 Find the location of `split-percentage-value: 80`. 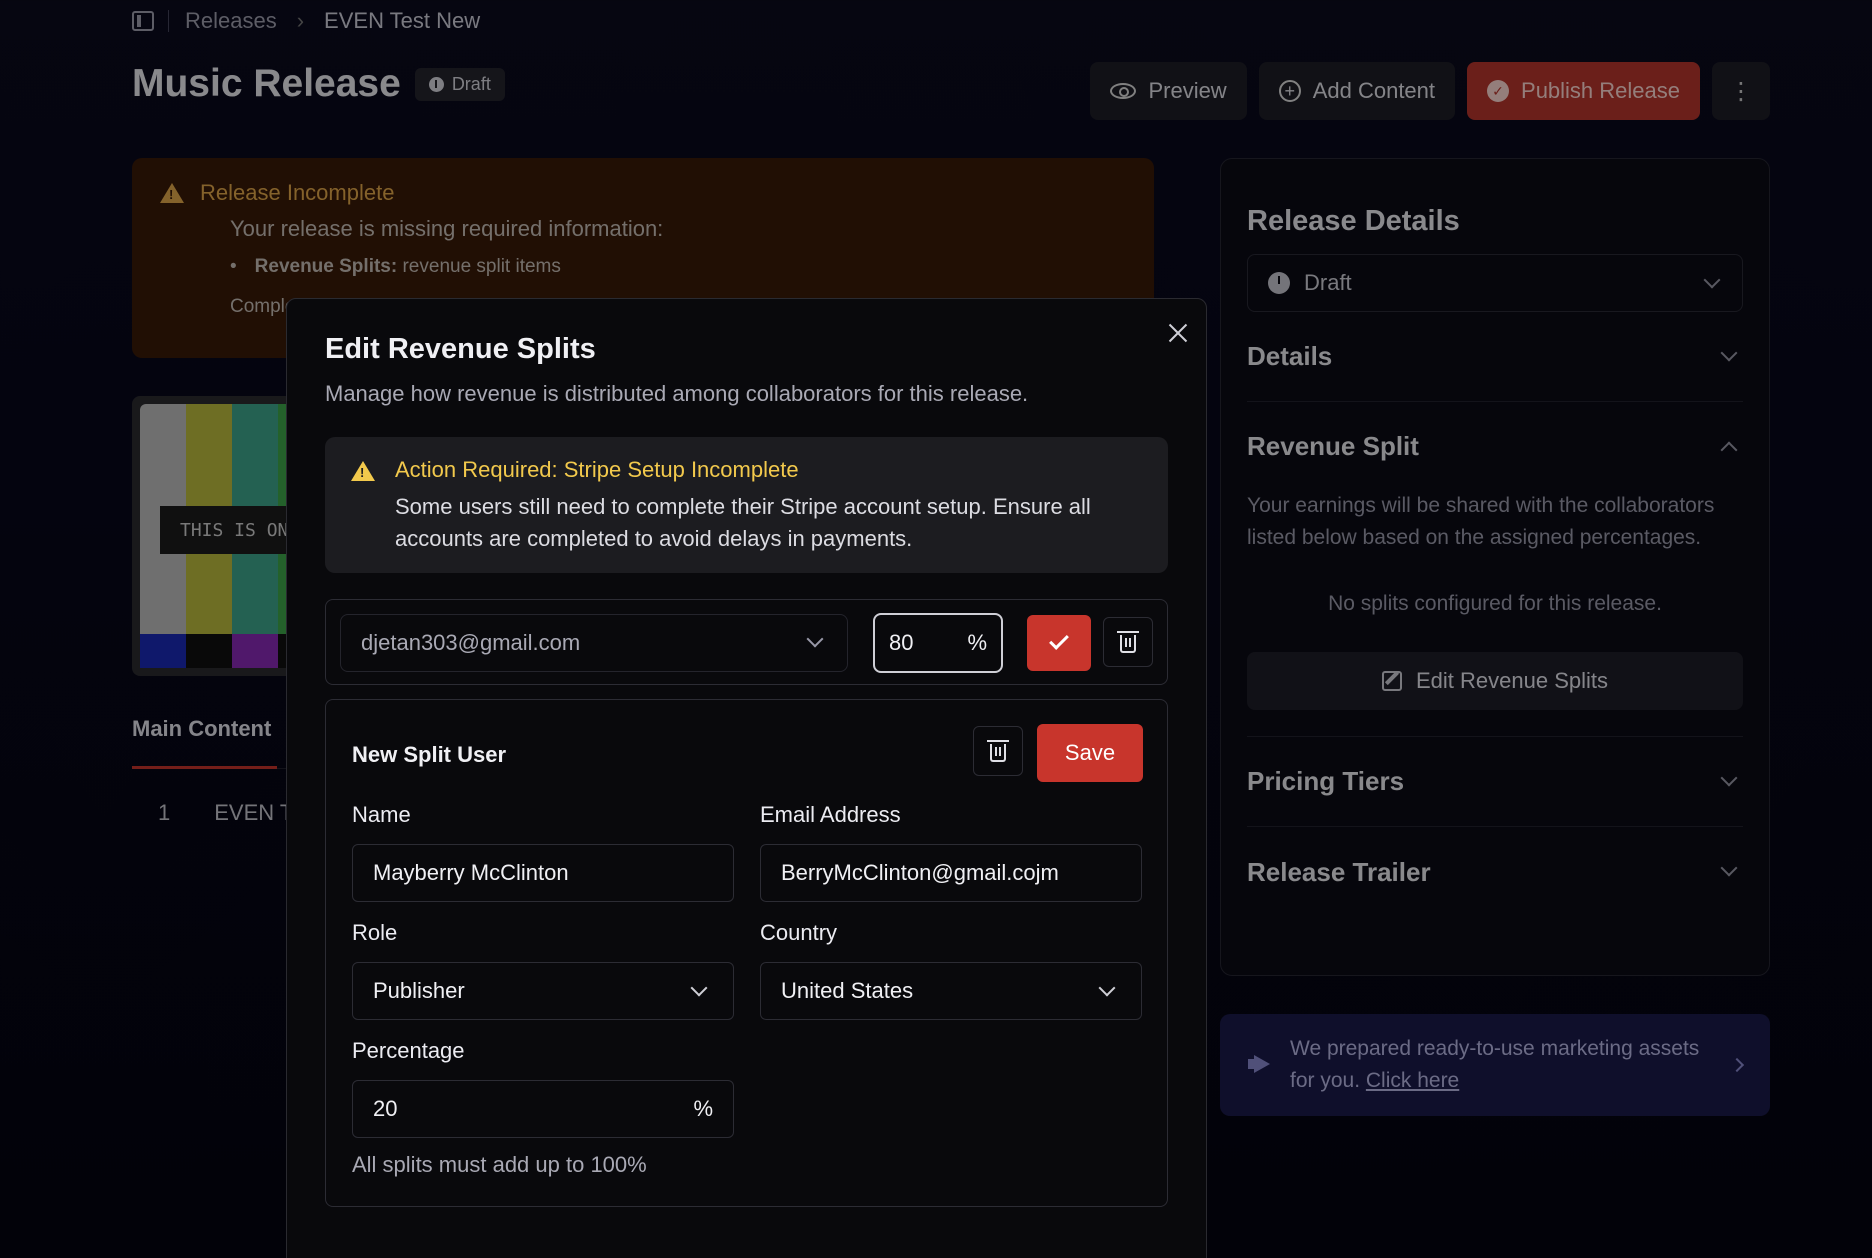

split-percentage-value: 80 is located at coordinates (901, 642).